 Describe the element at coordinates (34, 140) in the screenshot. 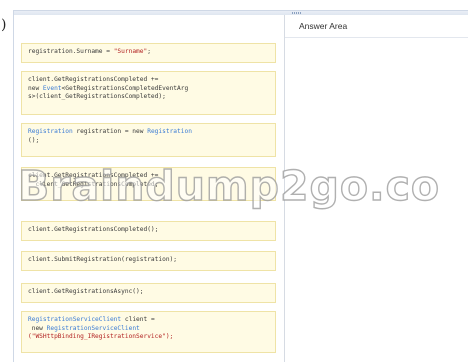

I see `snippet-text: ();` at that location.